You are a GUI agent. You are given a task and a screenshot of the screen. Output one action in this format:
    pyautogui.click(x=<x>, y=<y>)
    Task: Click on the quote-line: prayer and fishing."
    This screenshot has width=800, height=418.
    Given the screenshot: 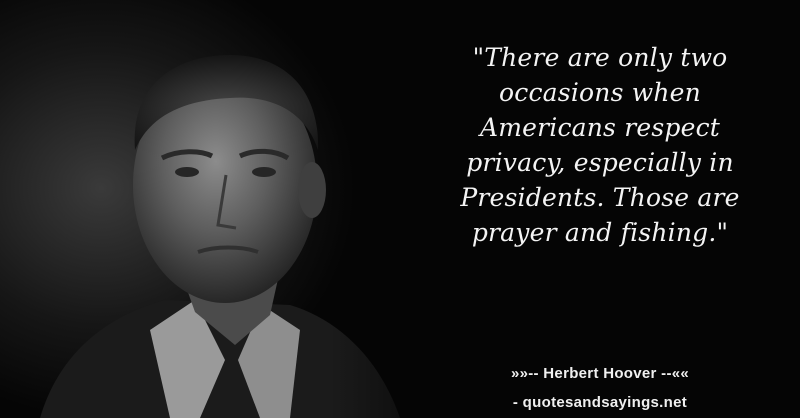 What is the action you would take?
    pyautogui.click(x=600, y=232)
    